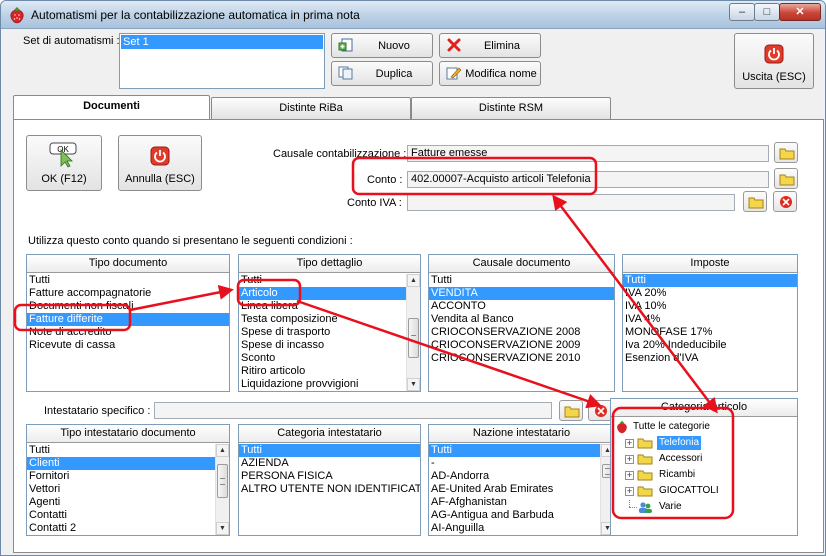  Describe the element at coordinates (521, 332) in the screenshot. I see `list-item: CRIOCONSERVAZIONE 2008` at that location.